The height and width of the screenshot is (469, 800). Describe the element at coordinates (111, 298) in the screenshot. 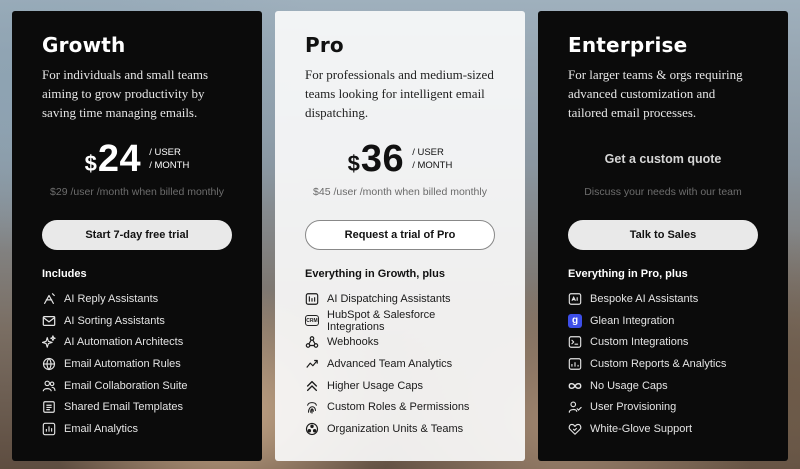

I see `feature-label: AI Reply Assistants` at that location.